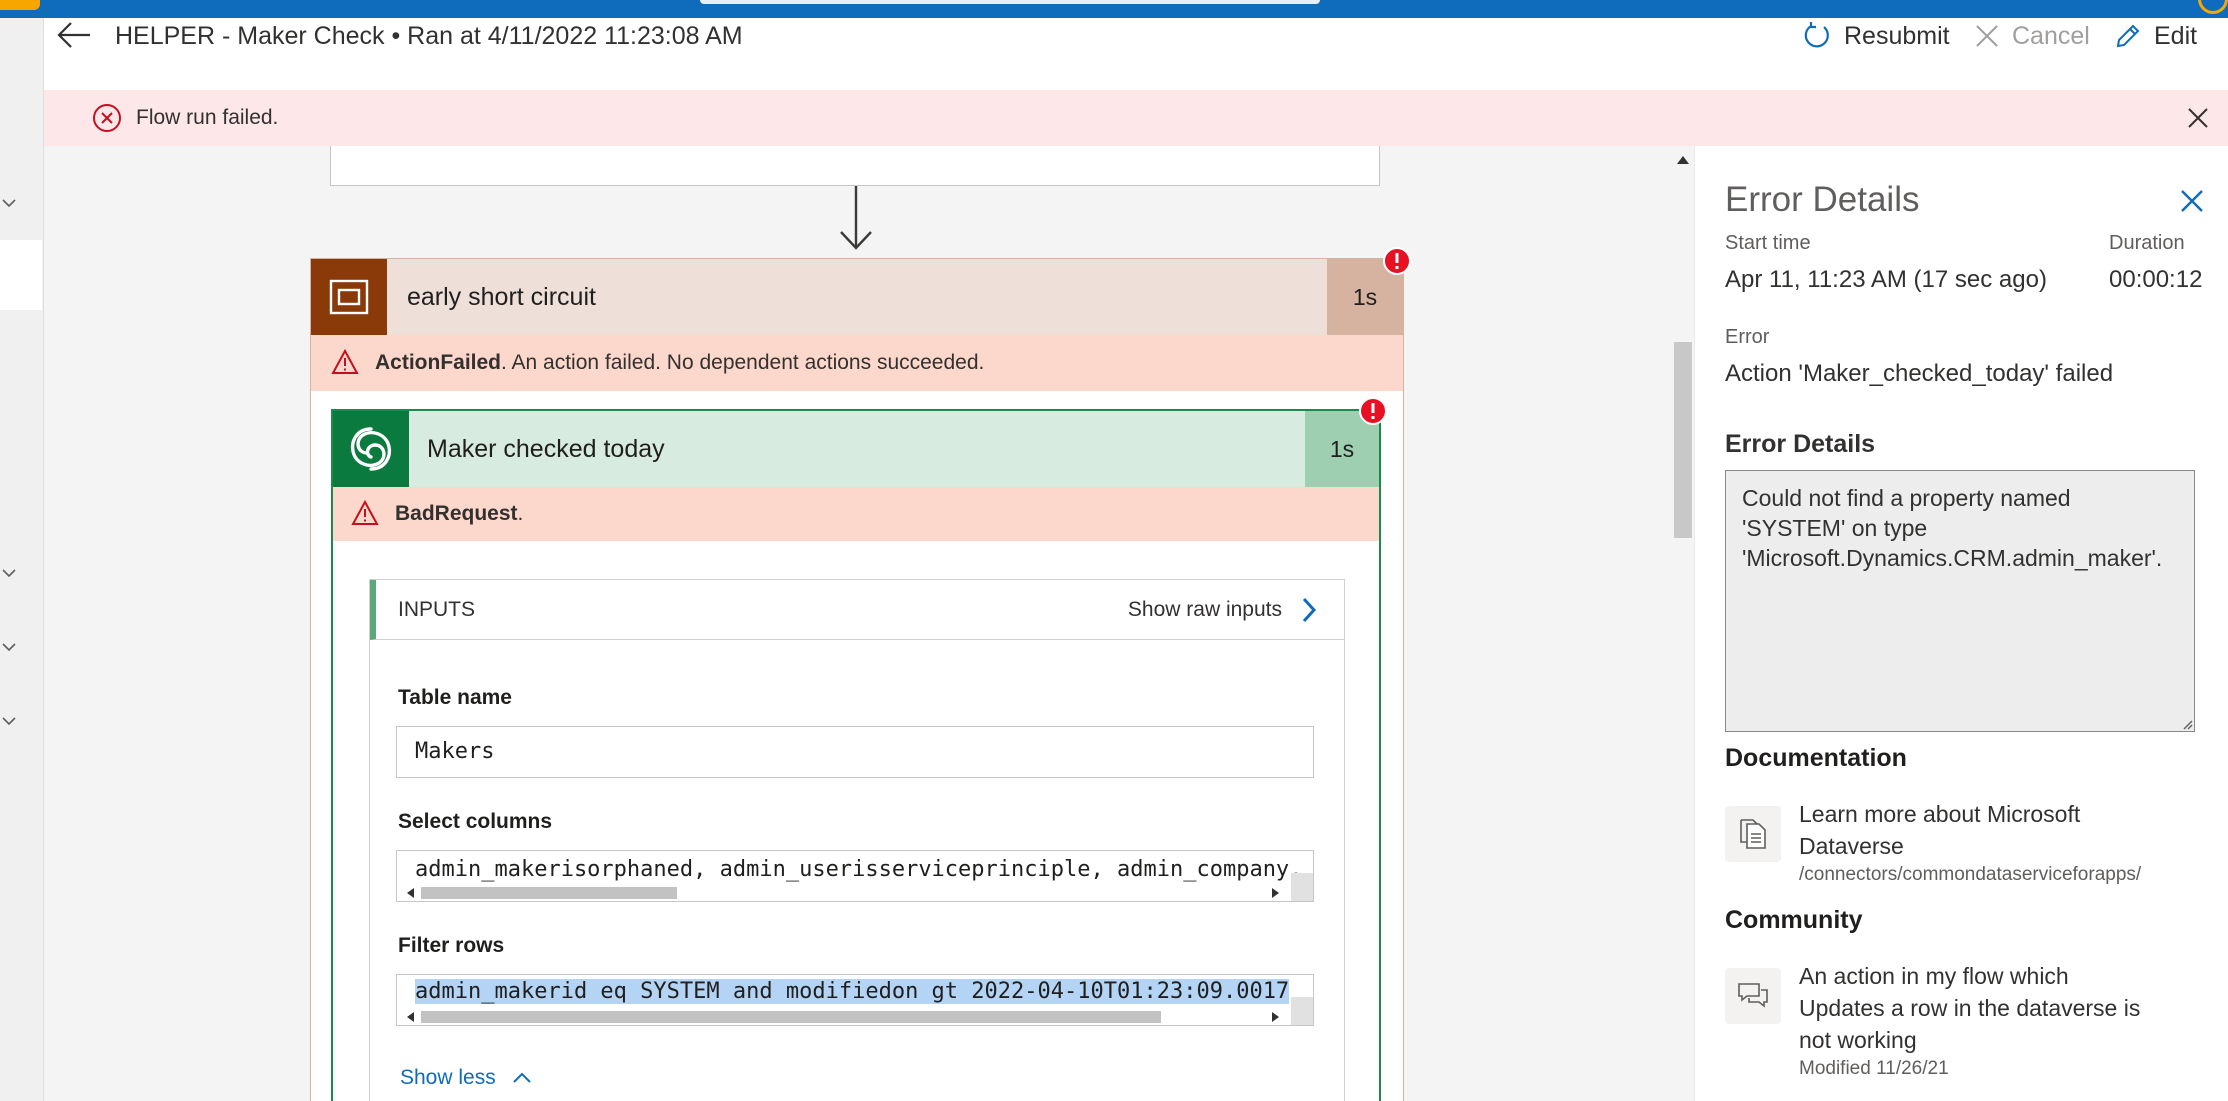 The image size is (2228, 1101). I want to click on canvas-scrollbar-thumb, so click(1683, 440).